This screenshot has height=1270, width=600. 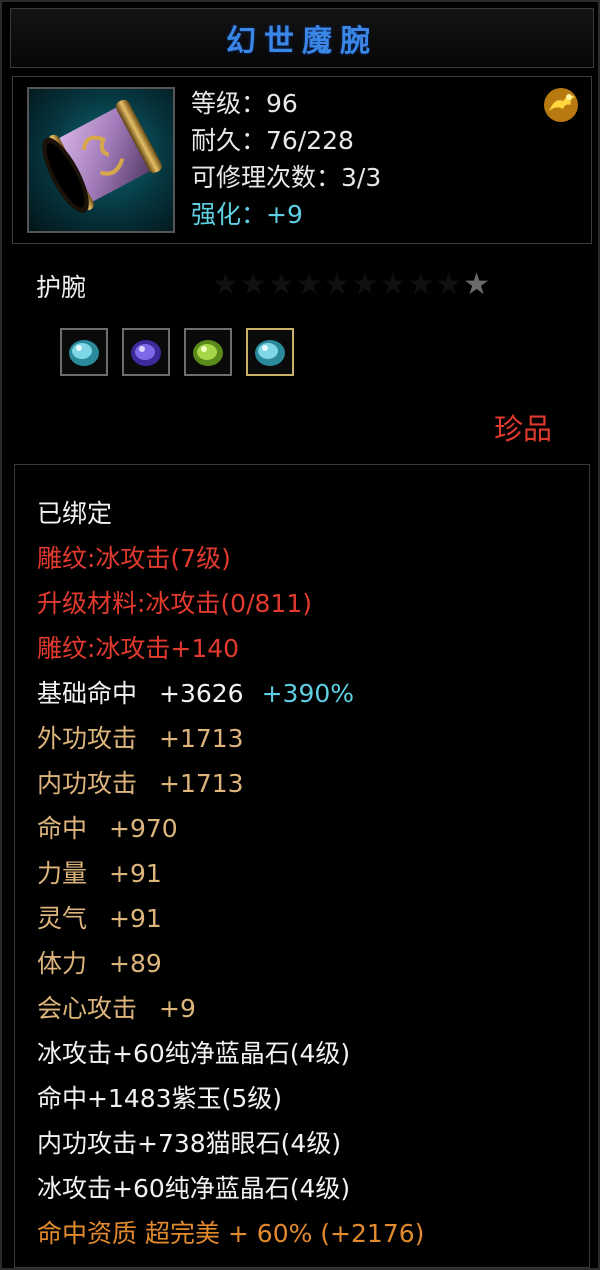 I want to click on durability-stat: 耐久：76/228, so click(x=272, y=140).